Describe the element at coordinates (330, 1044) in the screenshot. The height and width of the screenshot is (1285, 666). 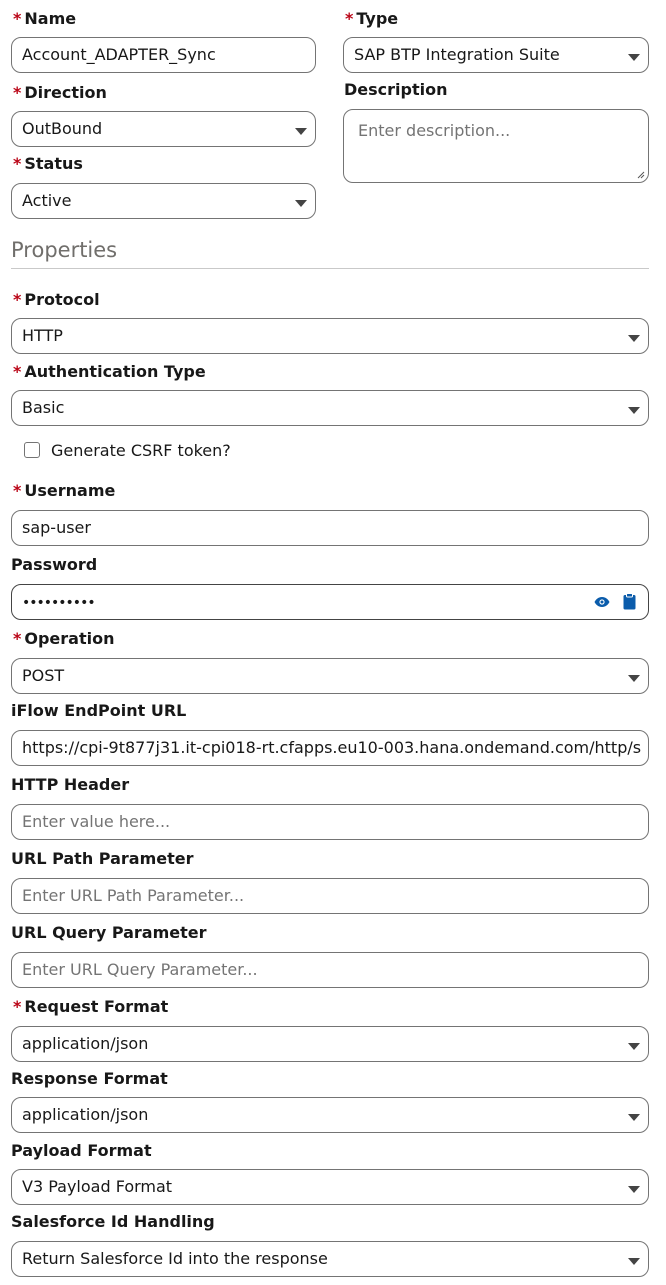
I see `request-format-select: application/json` at that location.